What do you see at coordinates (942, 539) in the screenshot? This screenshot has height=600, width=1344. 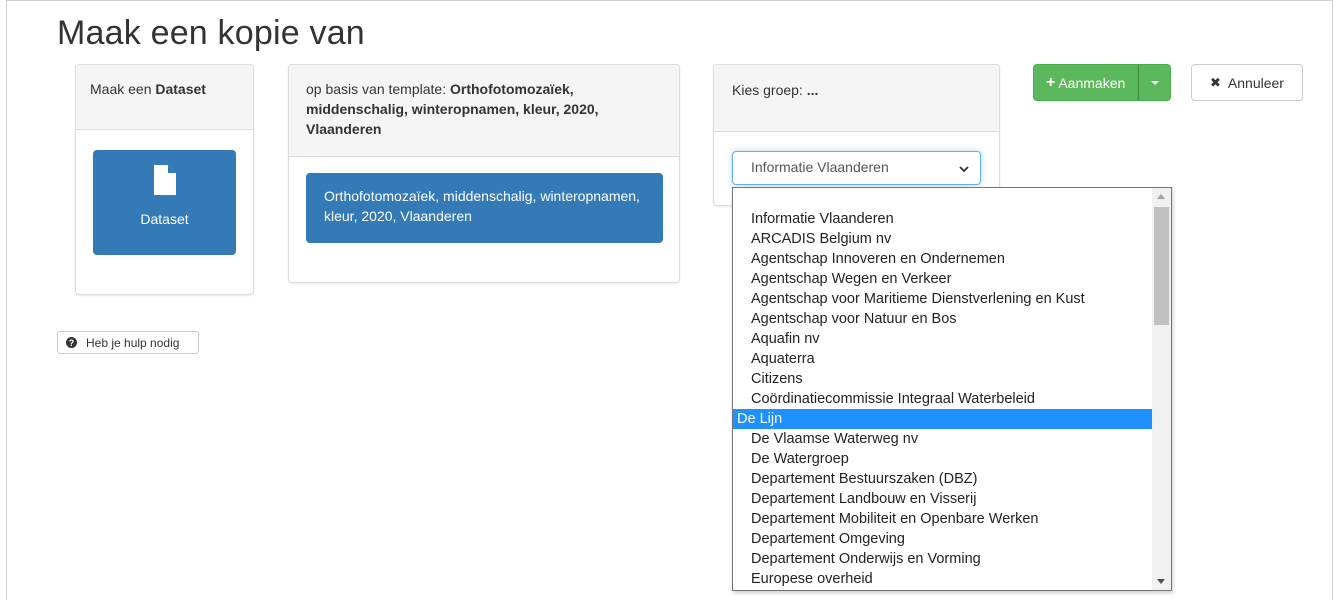 I see `group-option: Departement Omgeving` at bounding box center [942, 539].